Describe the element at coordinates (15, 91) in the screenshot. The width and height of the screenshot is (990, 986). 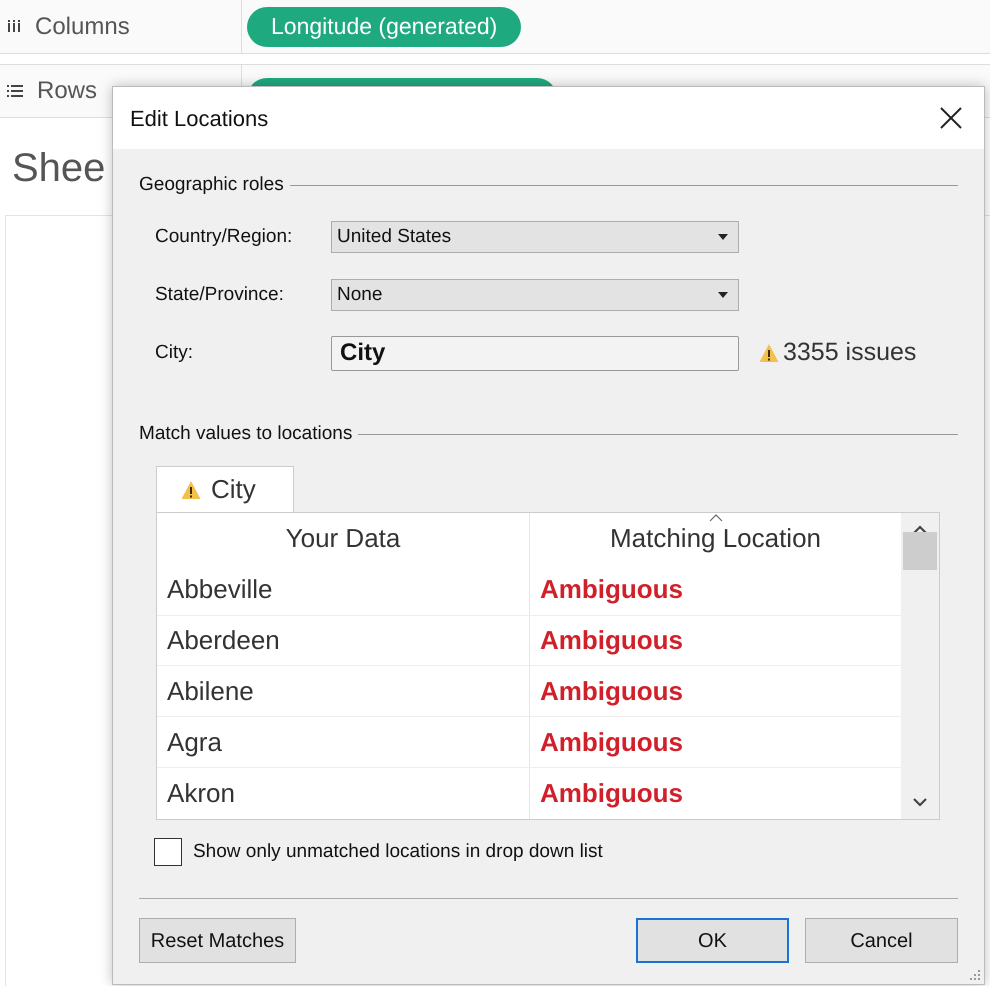
I see `rows-icon` at that location.